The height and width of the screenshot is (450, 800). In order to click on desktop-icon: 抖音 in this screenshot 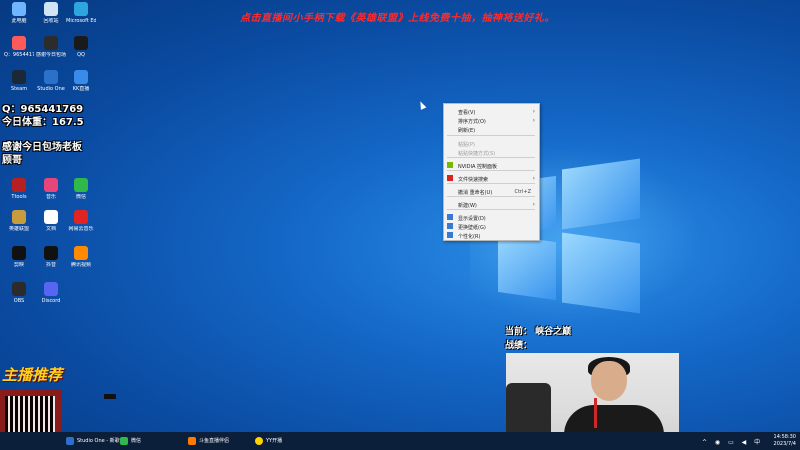, I will do `click(51, 257)`.